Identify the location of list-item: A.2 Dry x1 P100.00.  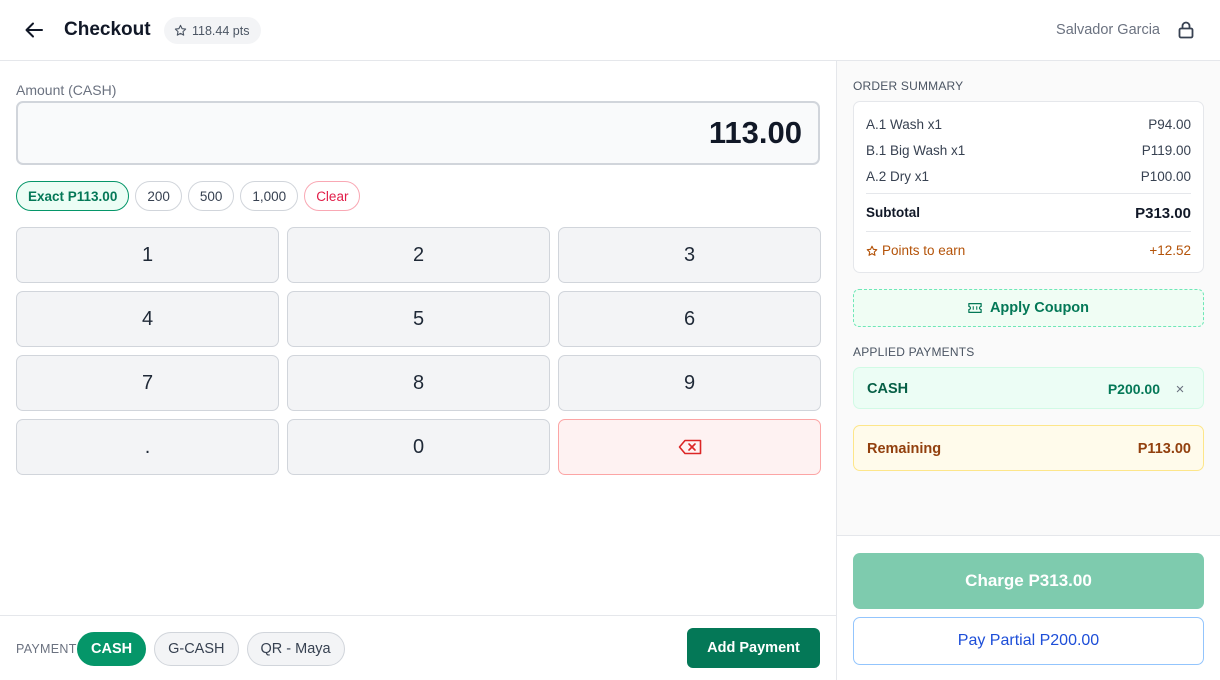
(1028, 176).